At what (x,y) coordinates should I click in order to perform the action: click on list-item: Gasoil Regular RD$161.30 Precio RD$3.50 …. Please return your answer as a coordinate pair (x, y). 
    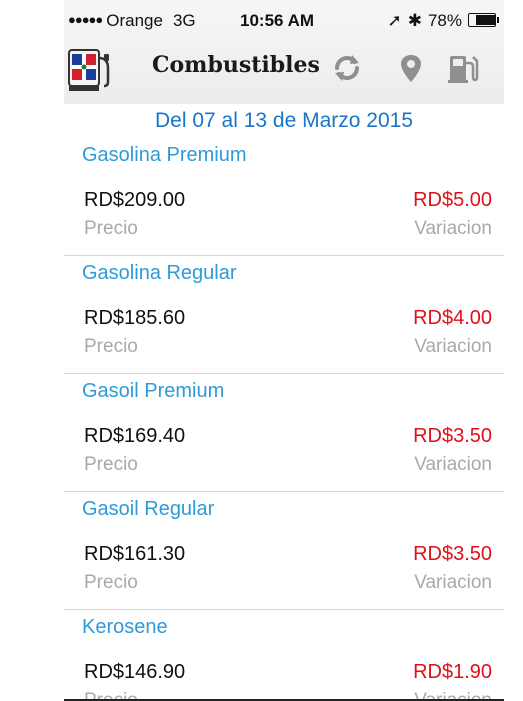
    Looking at the image, I should click on (284, 551).